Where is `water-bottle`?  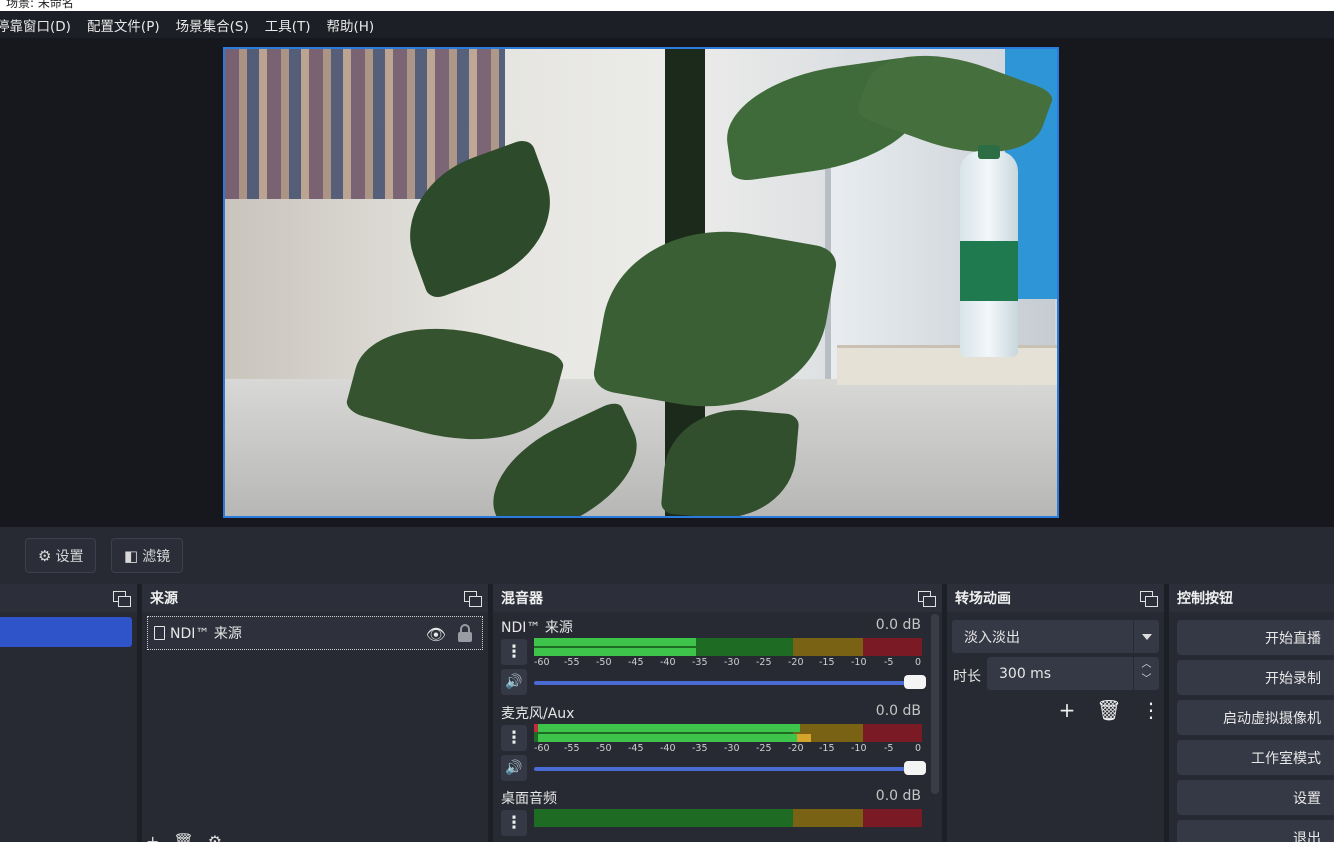
water-bottle is located at coordinates (989, 251).